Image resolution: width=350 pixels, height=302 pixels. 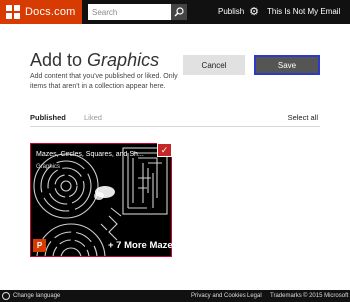 I want to click on search-button, so click(x=179, y=12).